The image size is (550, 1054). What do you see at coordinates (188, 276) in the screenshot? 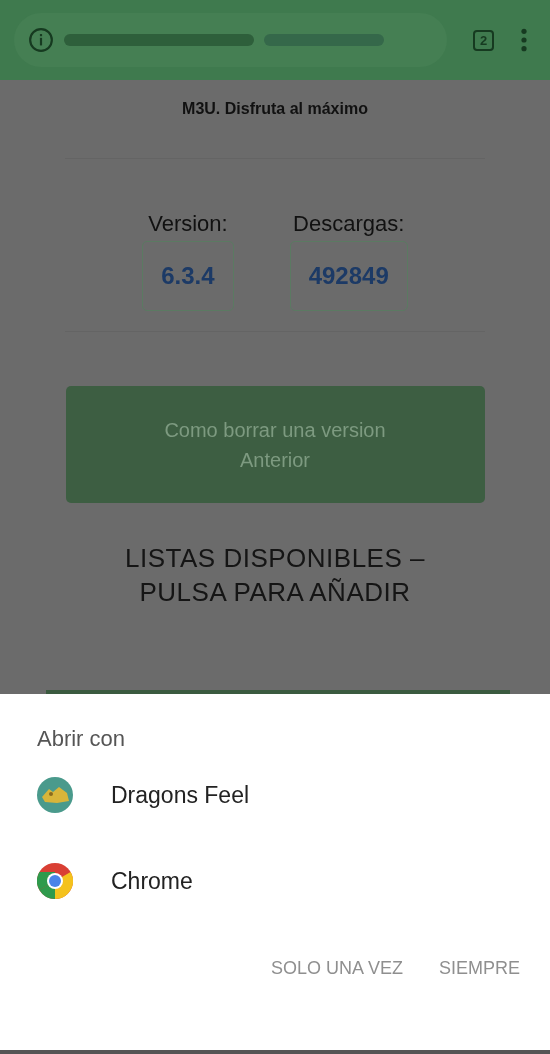
I see `stat-value: 6.3.4` at bounding box center [188, 276].